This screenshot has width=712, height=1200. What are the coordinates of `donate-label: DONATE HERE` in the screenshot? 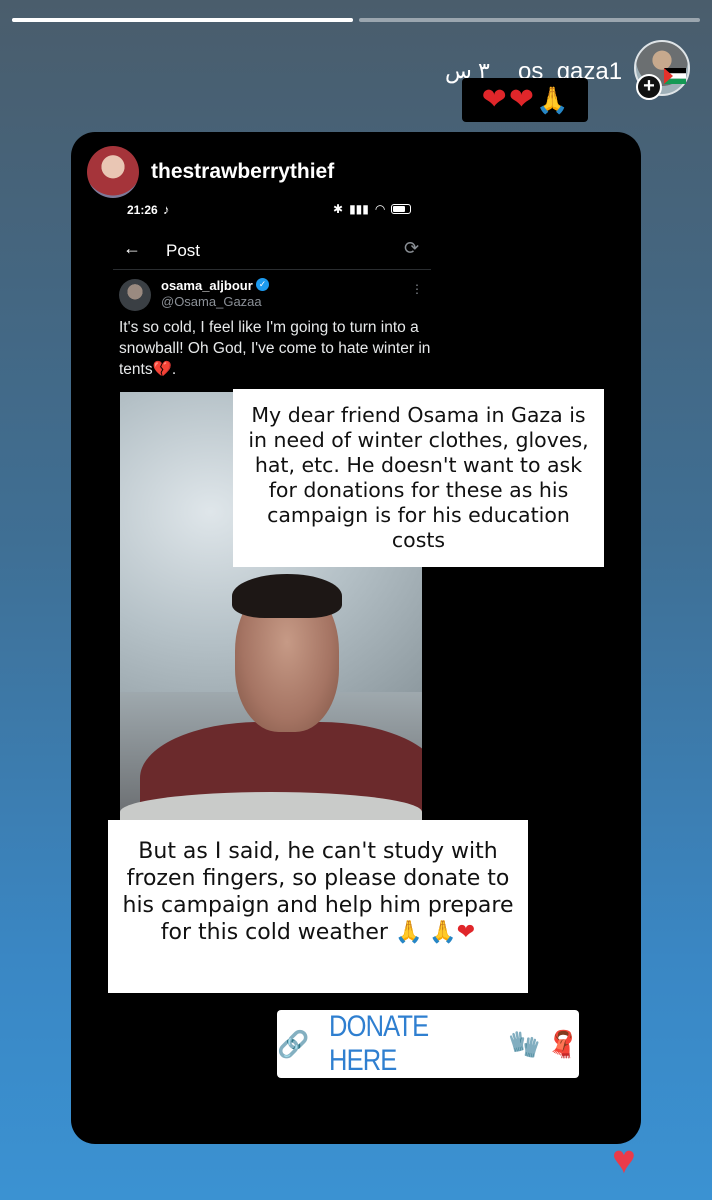 It's located at (379, 1043).